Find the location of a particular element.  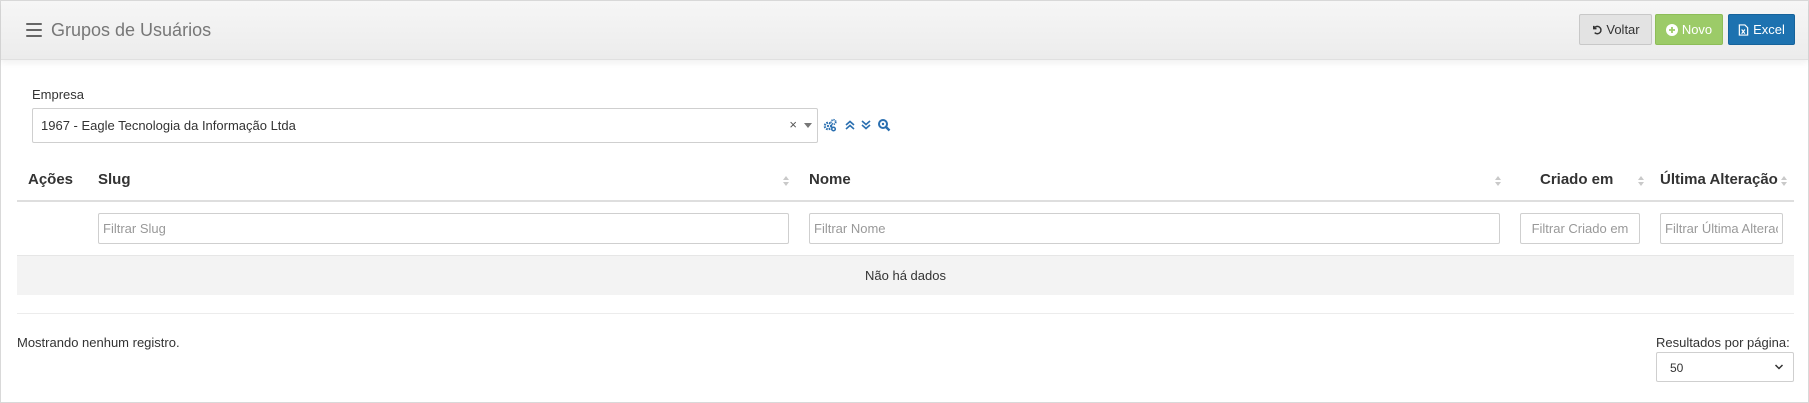

voltar-label: Voltar is located at coordinates (1623, 29).